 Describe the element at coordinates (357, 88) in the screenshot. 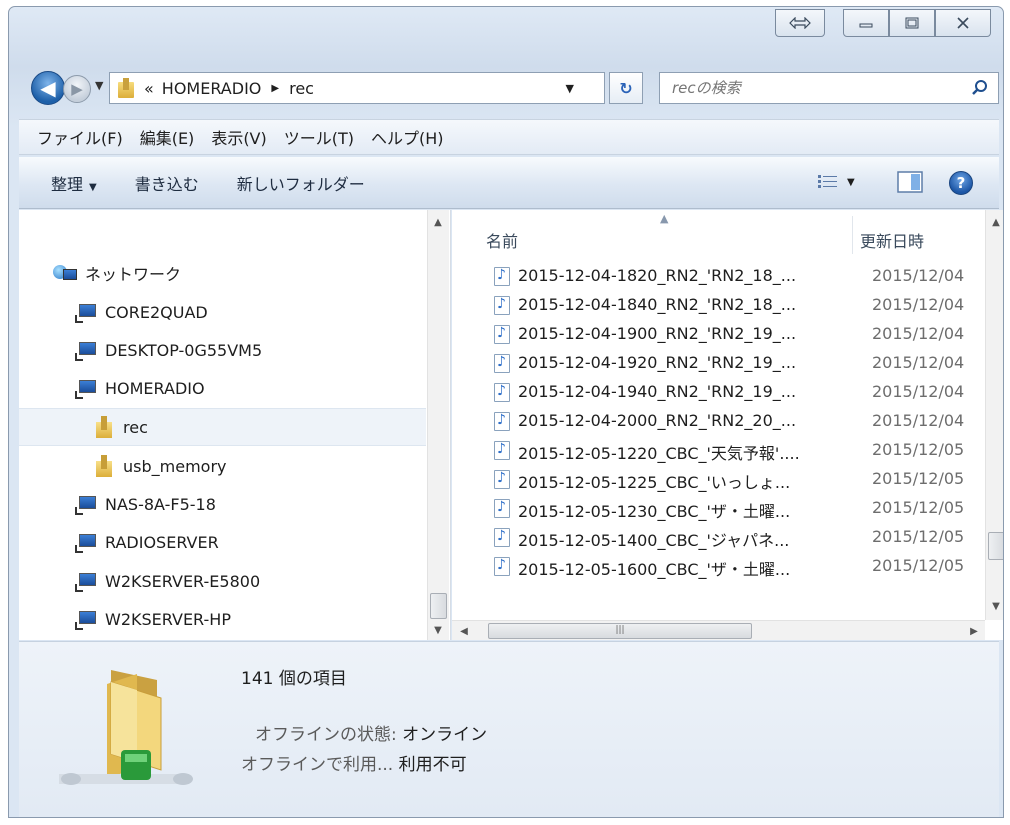

I see `address-bar: « HOMERADIO ▶ rec ▼` at that location.